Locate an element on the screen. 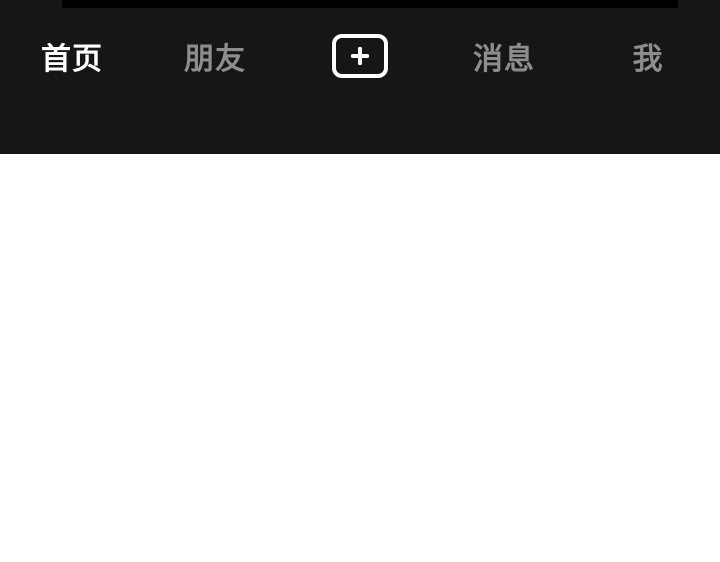 The width and height of the screenshot is (720, 562). tab-messages-label: 消息 is located at coordinates (504, 59).